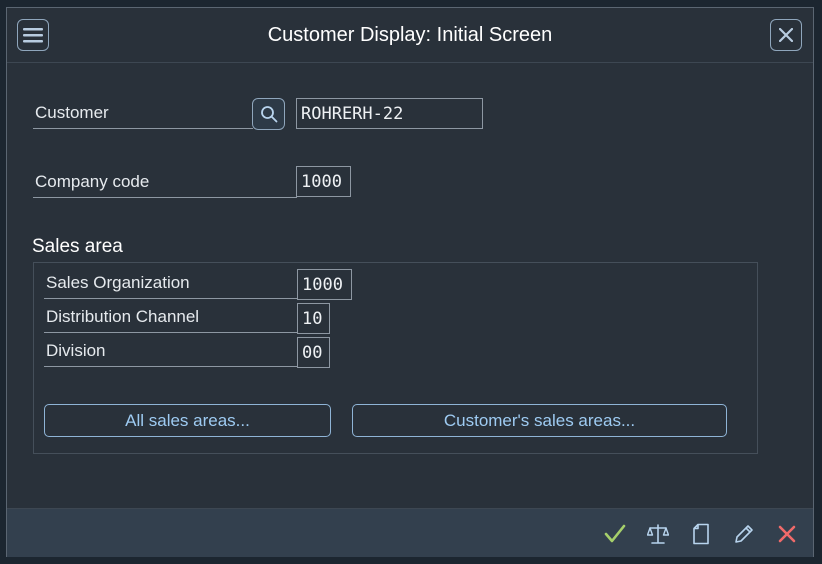 This screenshot has width=822, height=564. I want to click on pencil-icon, so click(744, 534).